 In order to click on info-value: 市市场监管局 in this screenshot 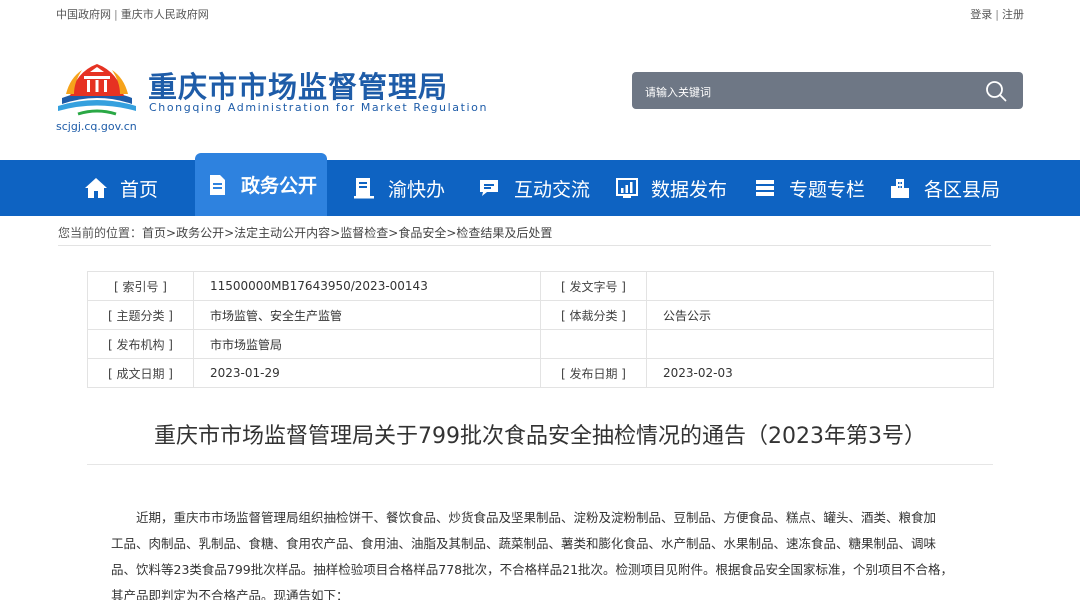, I will do `click(367, 344)`.